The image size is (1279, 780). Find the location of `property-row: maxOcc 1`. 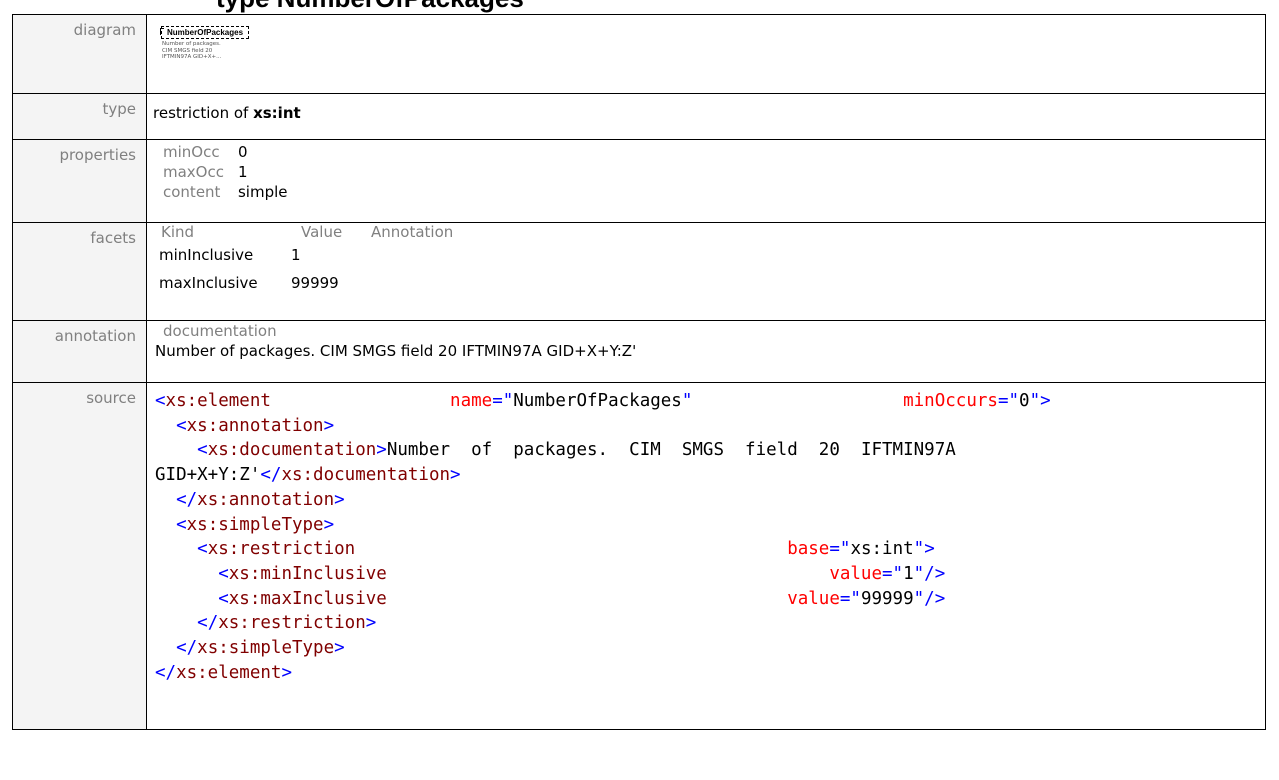

property-row: maxOcc 1 is located at coordinates (220, 172).